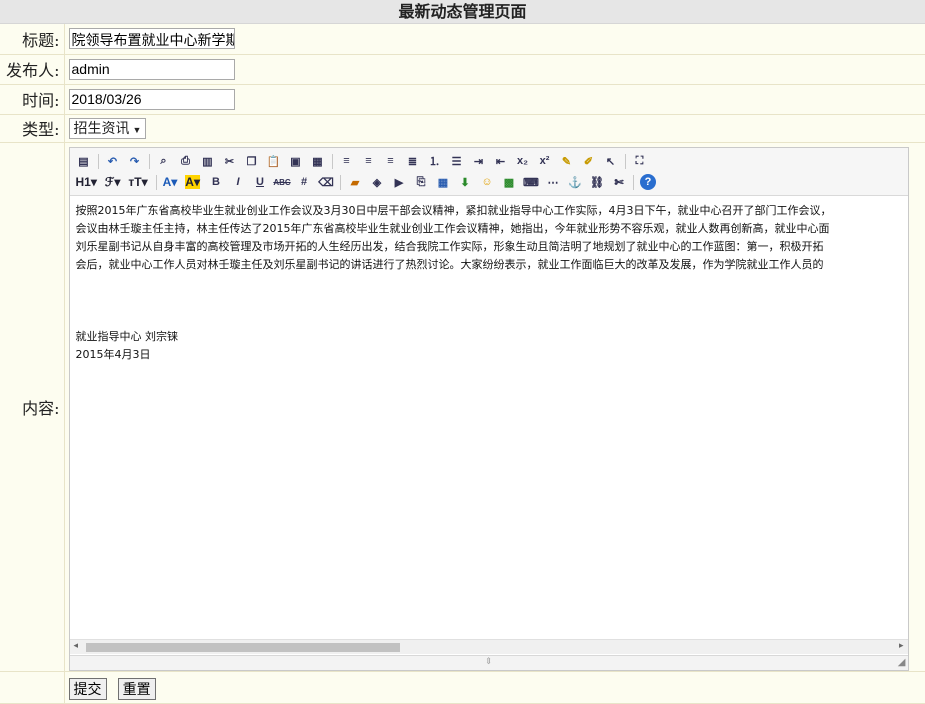 Image resolution: width=925 pixels, height=704 pixels. I want to click on font-size-dropdown: тT▾, so click(137, 182).